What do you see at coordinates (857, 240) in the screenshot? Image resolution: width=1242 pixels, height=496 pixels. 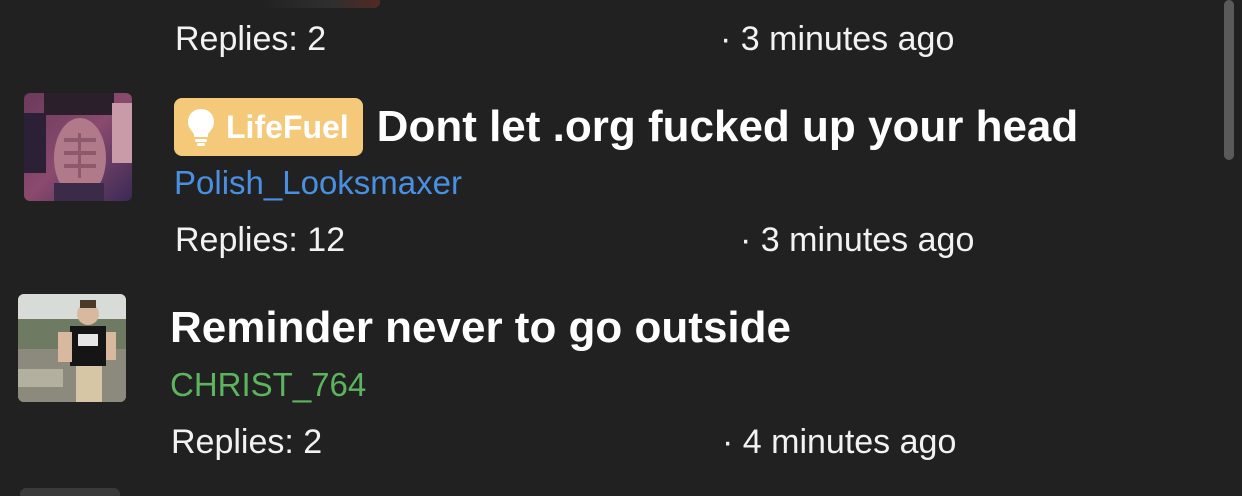 I see `thread-time: · 3 minutes ago` at bounding box center [857, 240].